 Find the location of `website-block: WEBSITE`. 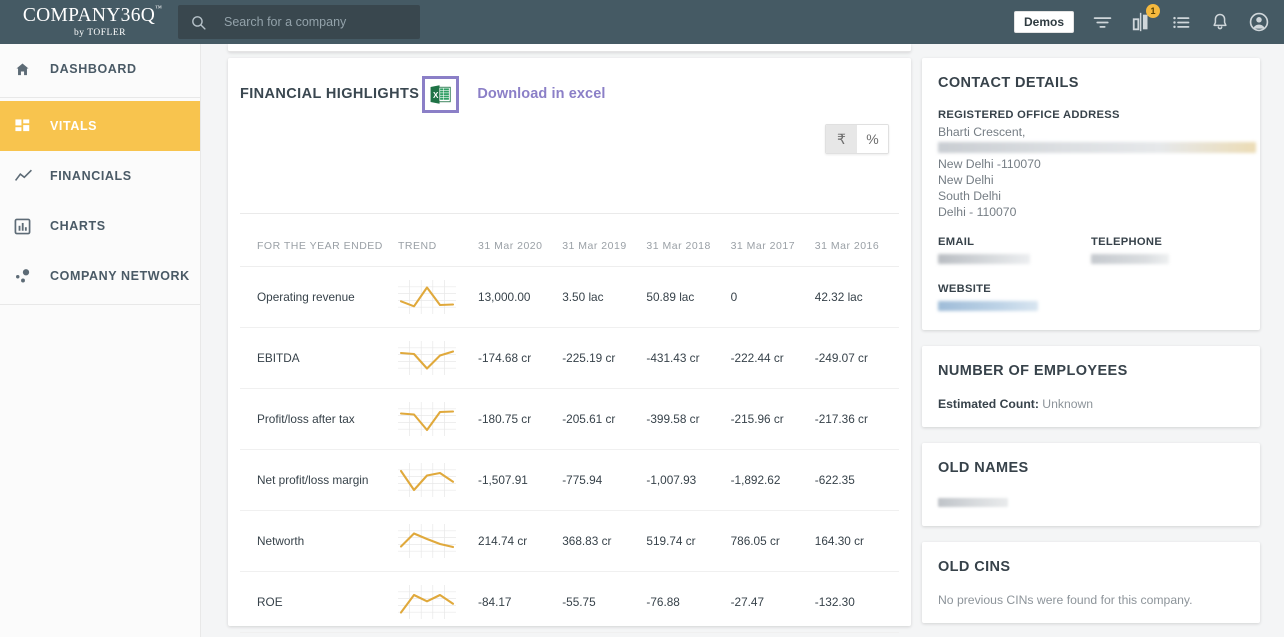

website-block: WEBSITE is located at coordinates (1091, 298).